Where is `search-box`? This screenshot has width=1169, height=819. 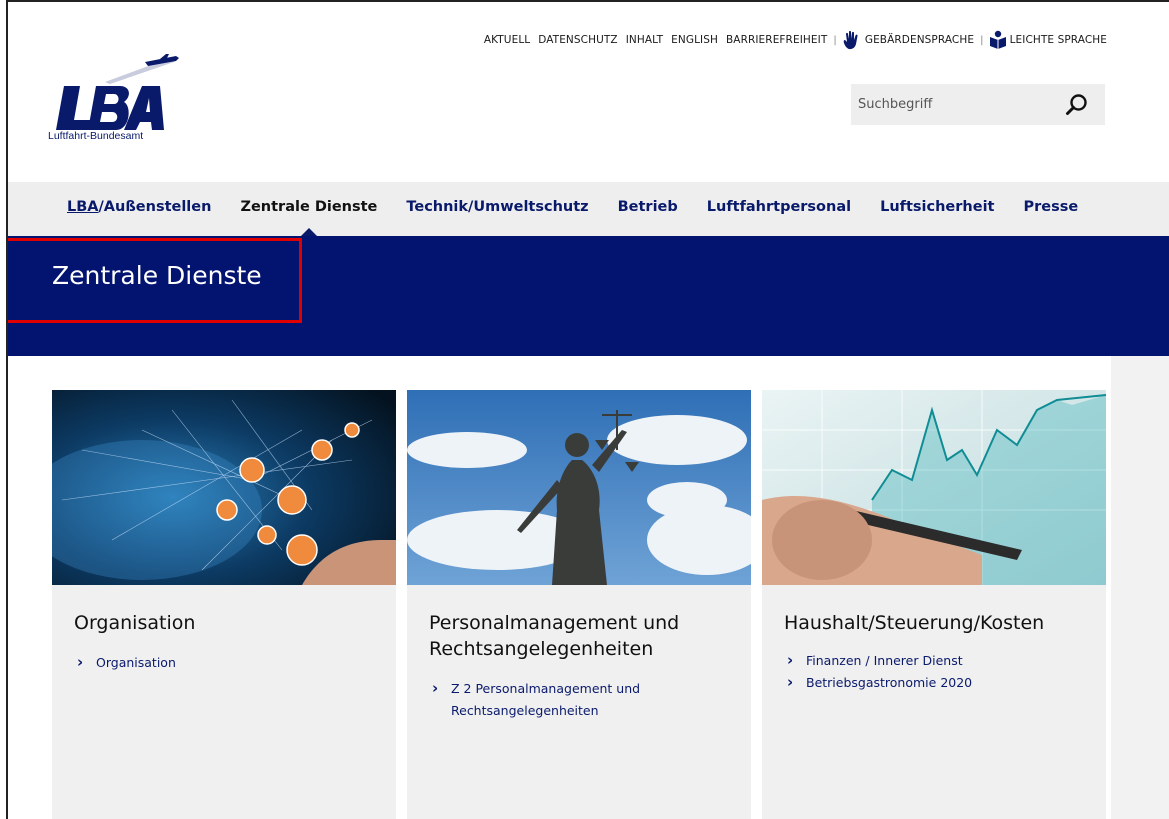 search-box is located at coordinates (978, 104).